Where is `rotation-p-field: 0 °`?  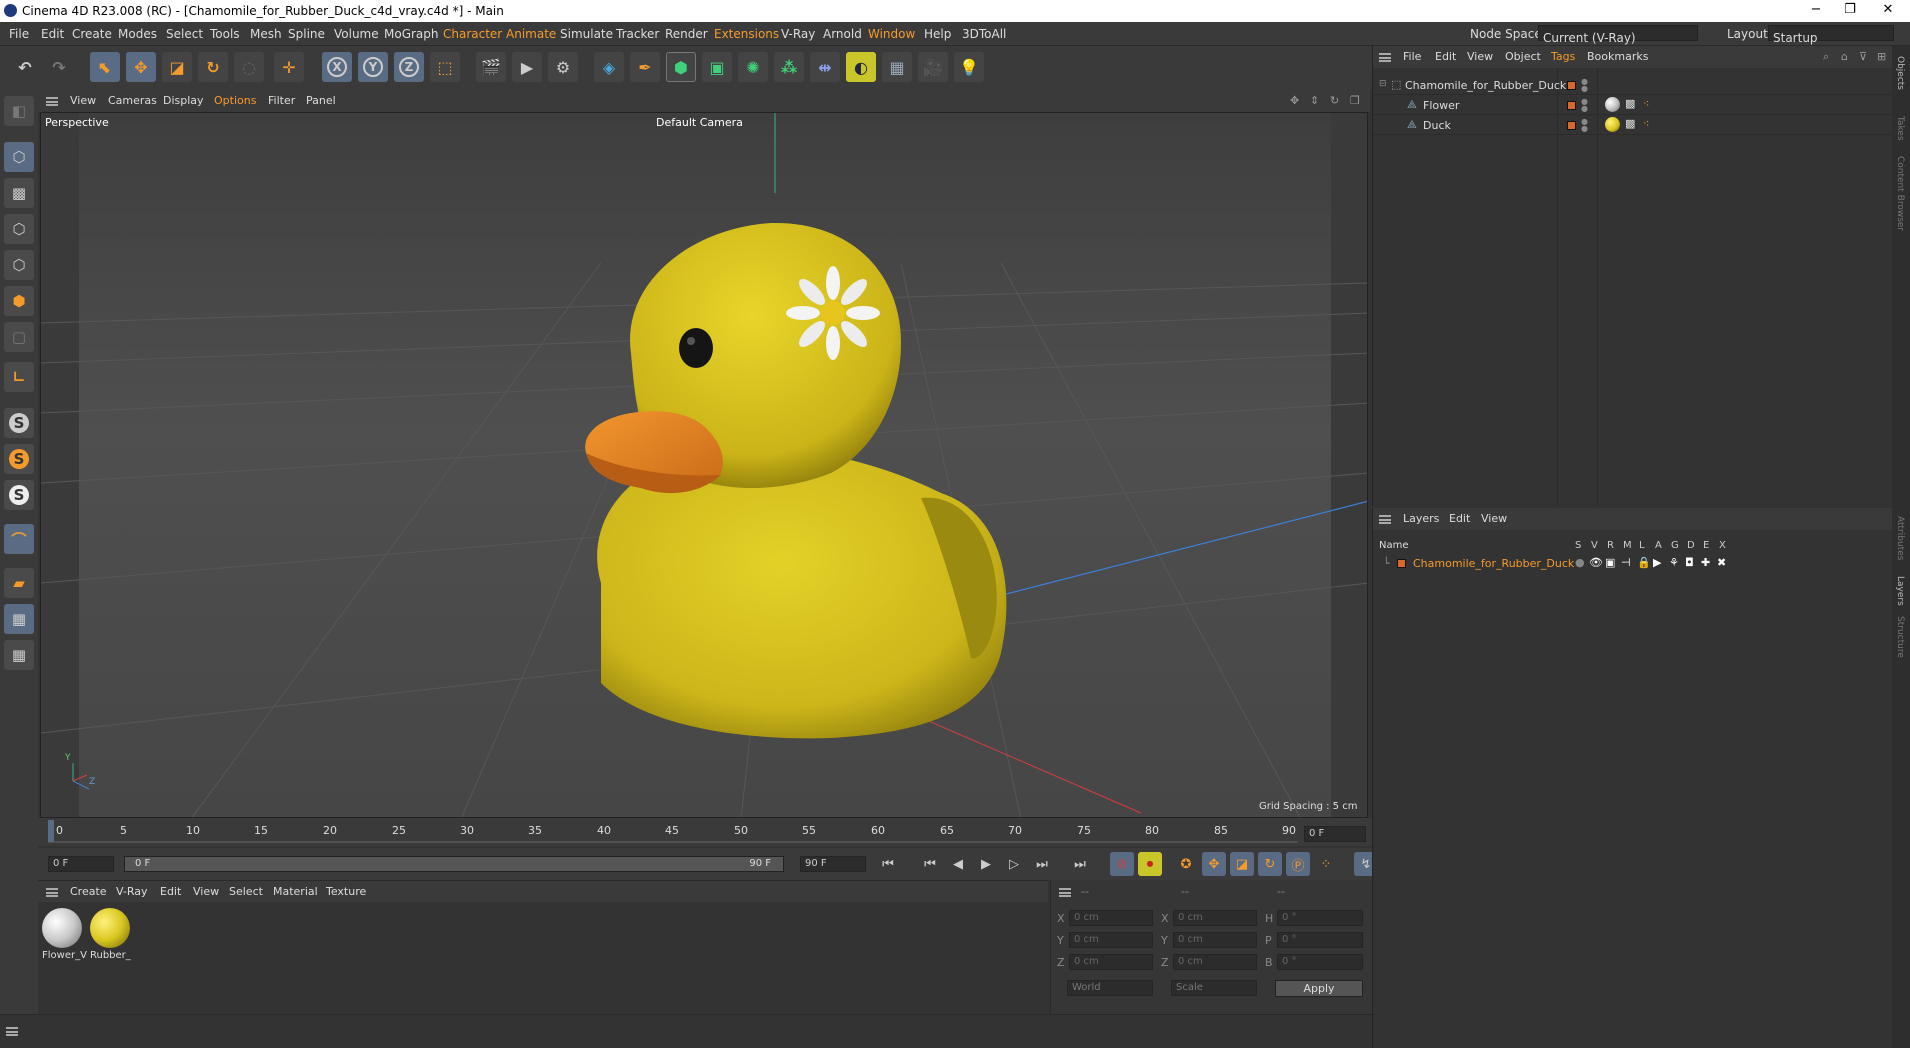 rotation-p-field: 0 ° is located at coordinates (1320, 940).